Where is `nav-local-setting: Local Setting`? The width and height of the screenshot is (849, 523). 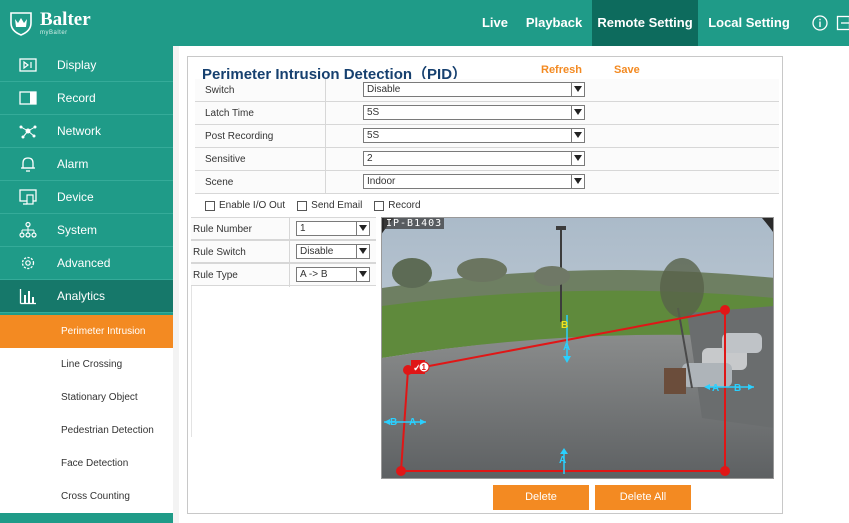 nav-local-setting: Local Setting is located at coordinates (749, 23).